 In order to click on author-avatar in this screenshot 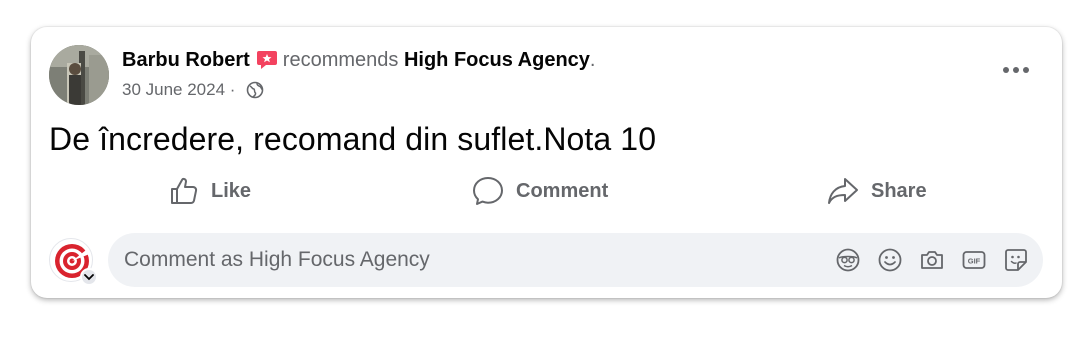, I will do `click(79, 75)`.